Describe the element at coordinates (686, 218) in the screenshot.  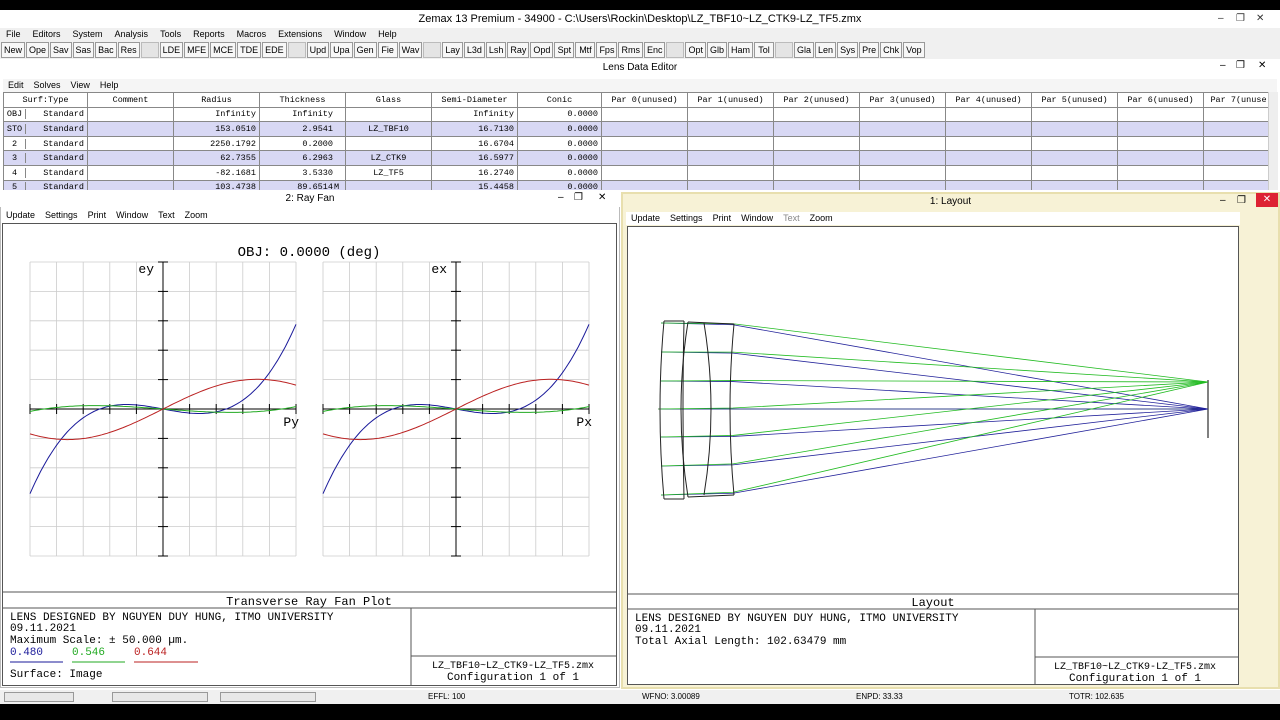
I see `lymenu-item-settings: Settings` at that location.